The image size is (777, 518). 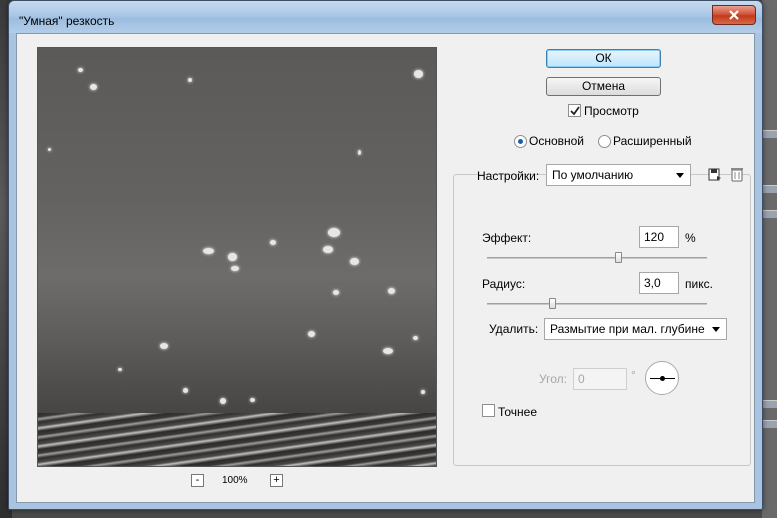 I want to click on close-icon, so click(x=734, y=15).